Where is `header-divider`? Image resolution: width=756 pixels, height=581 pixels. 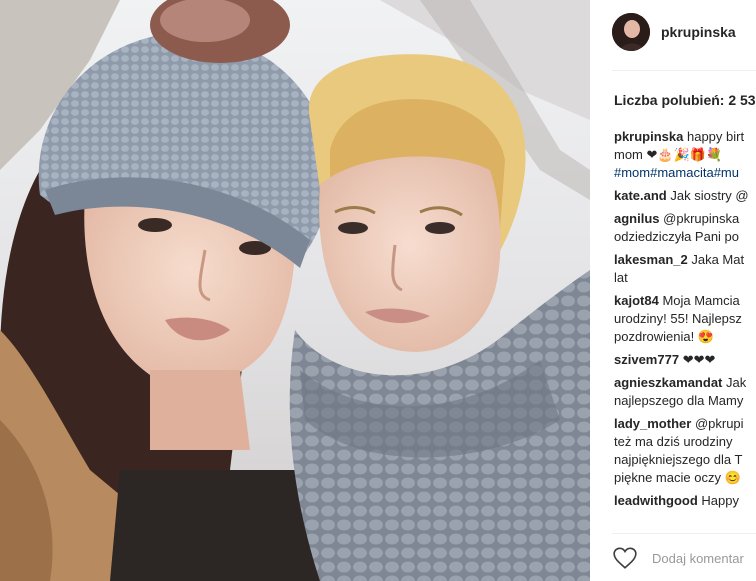 header-divider is located at coordinates (684, 70).